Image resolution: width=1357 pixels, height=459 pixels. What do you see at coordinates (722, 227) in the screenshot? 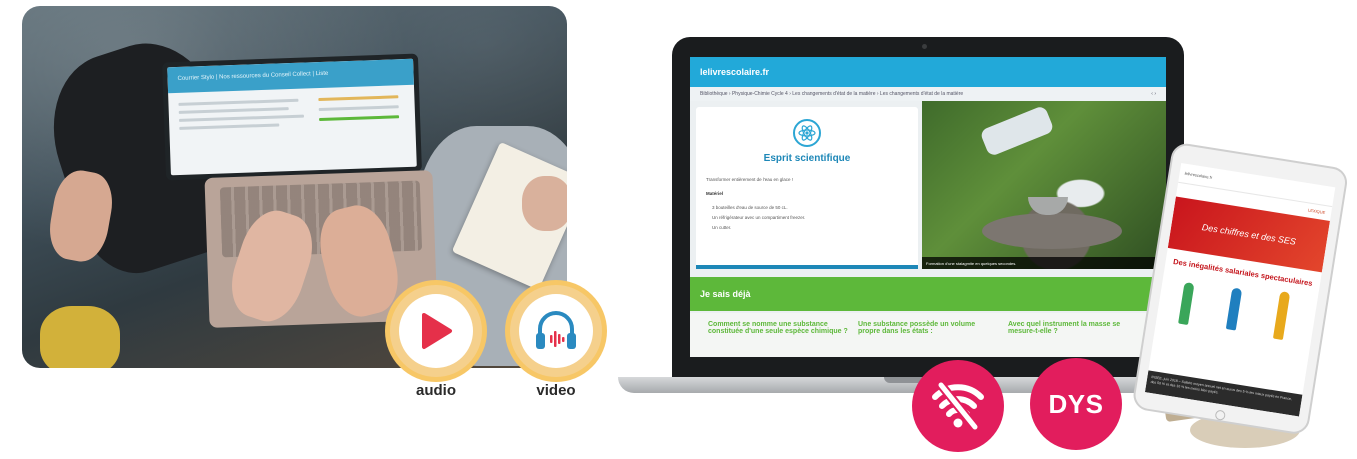
I see `materiel-item: Un cutter.` at bounding box center [722, 227].